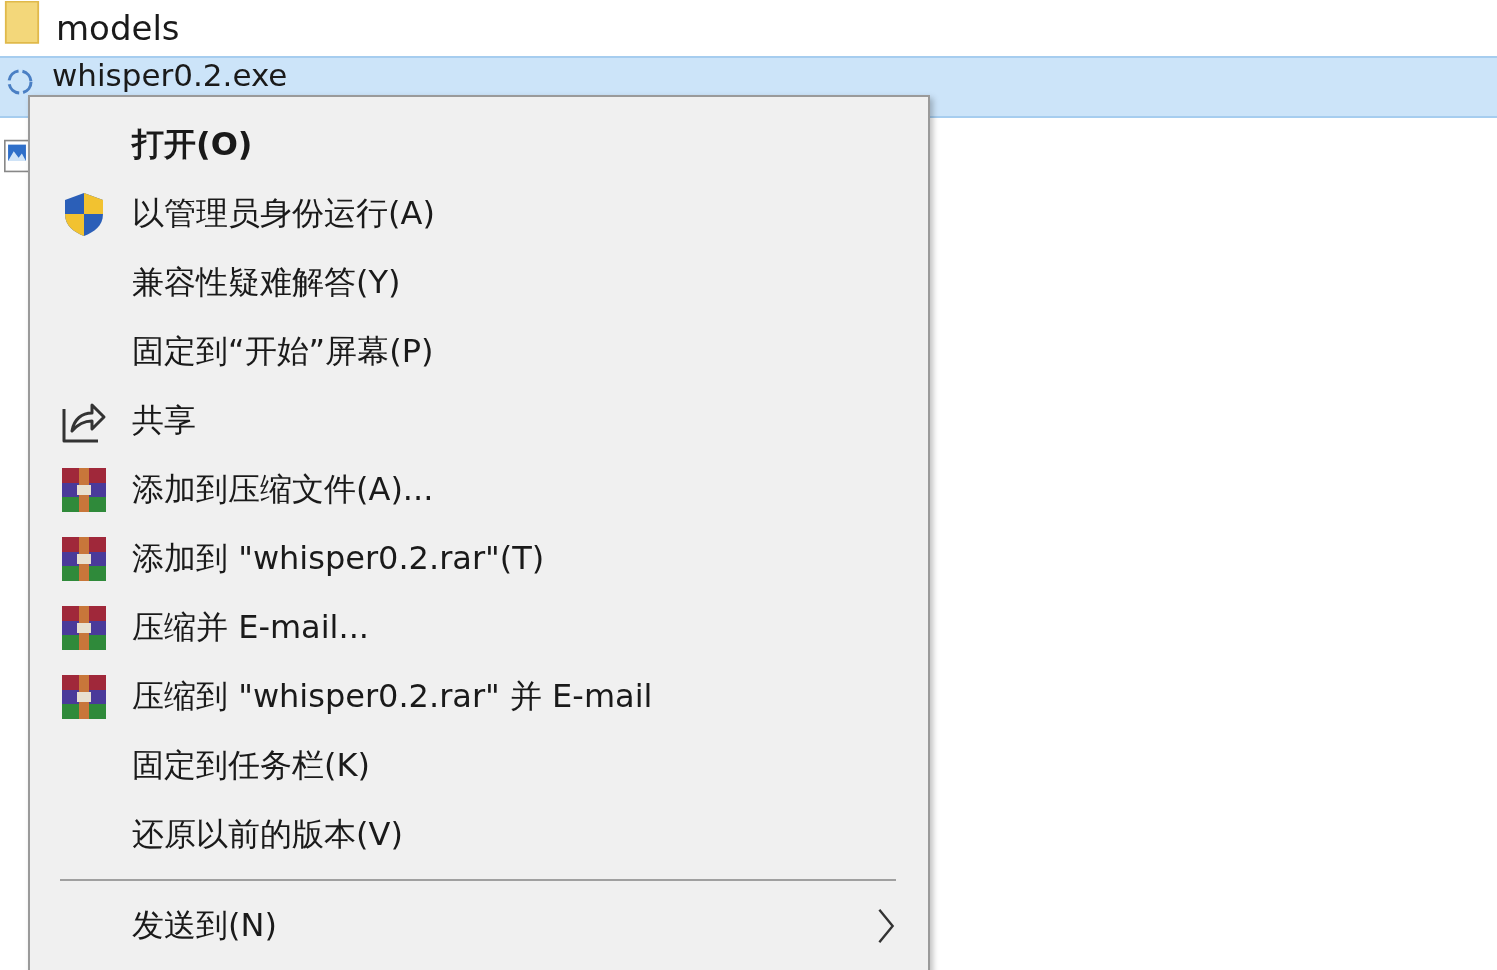 Image resolution: width=1497 pixels, height=970 pixels. What do you see at coordinates (118, 28) in the screenshot?
I see `file-name: models` at bounding box center [118, 28].